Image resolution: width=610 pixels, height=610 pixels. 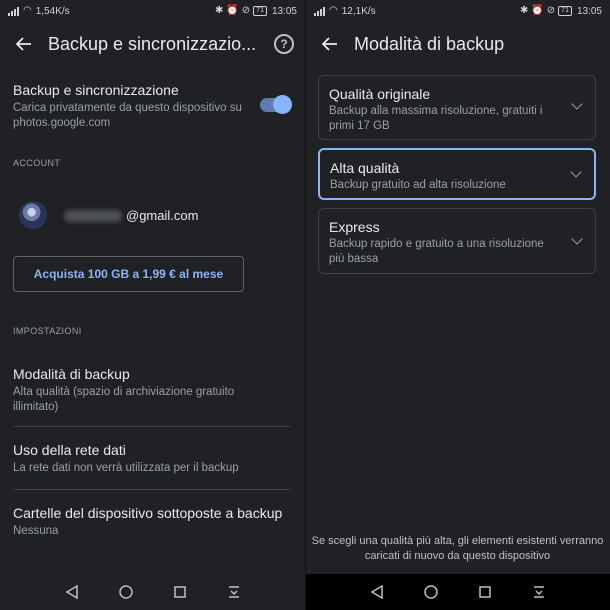 What do you see at coordinates (458, 11) in the screenshot?
I see `status-bar: ◠ 12,1K/s ✱ ⏰ ⊘ 71 13:05` at bounding box center [458, 11].